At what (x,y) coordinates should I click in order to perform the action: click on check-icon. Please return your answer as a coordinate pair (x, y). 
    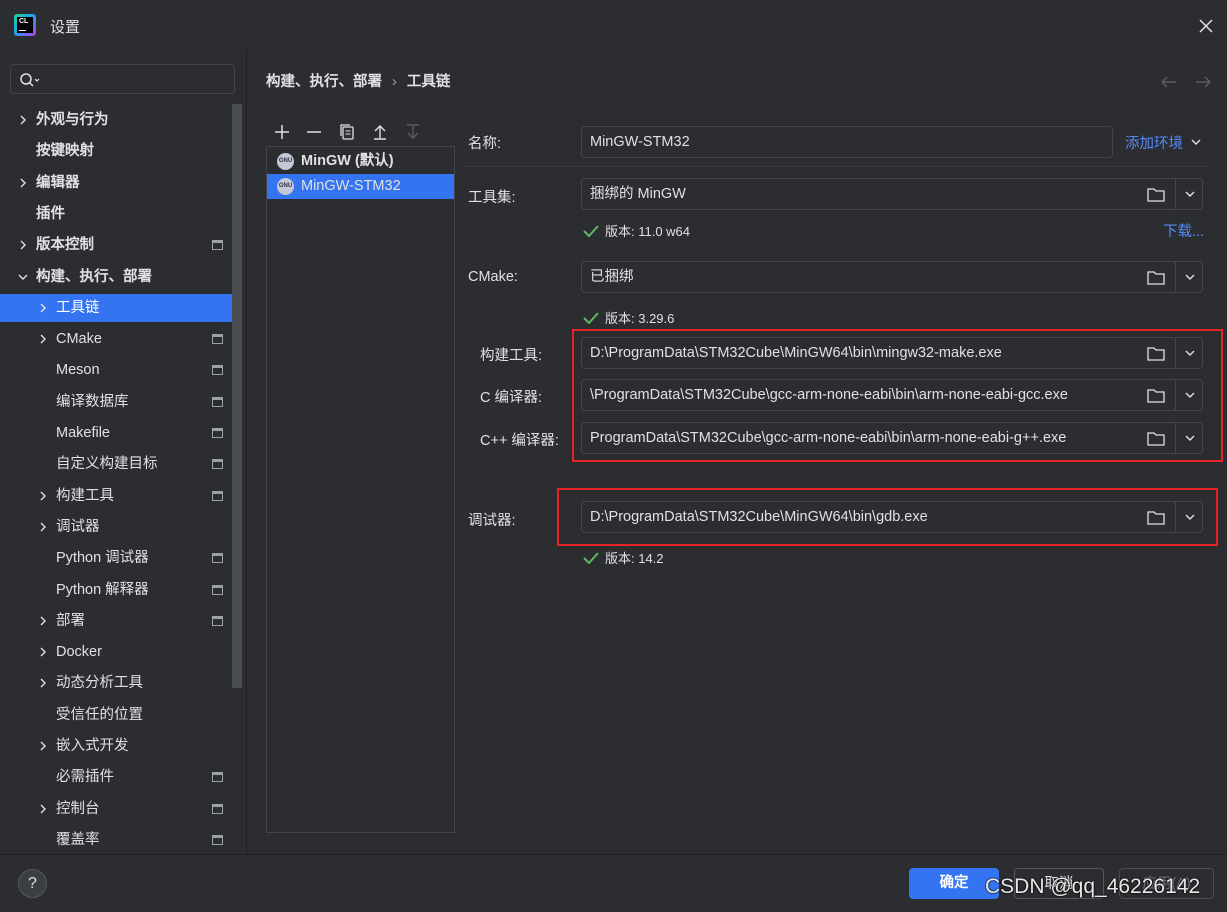
    Looking at the image, I should click on (591, 318).